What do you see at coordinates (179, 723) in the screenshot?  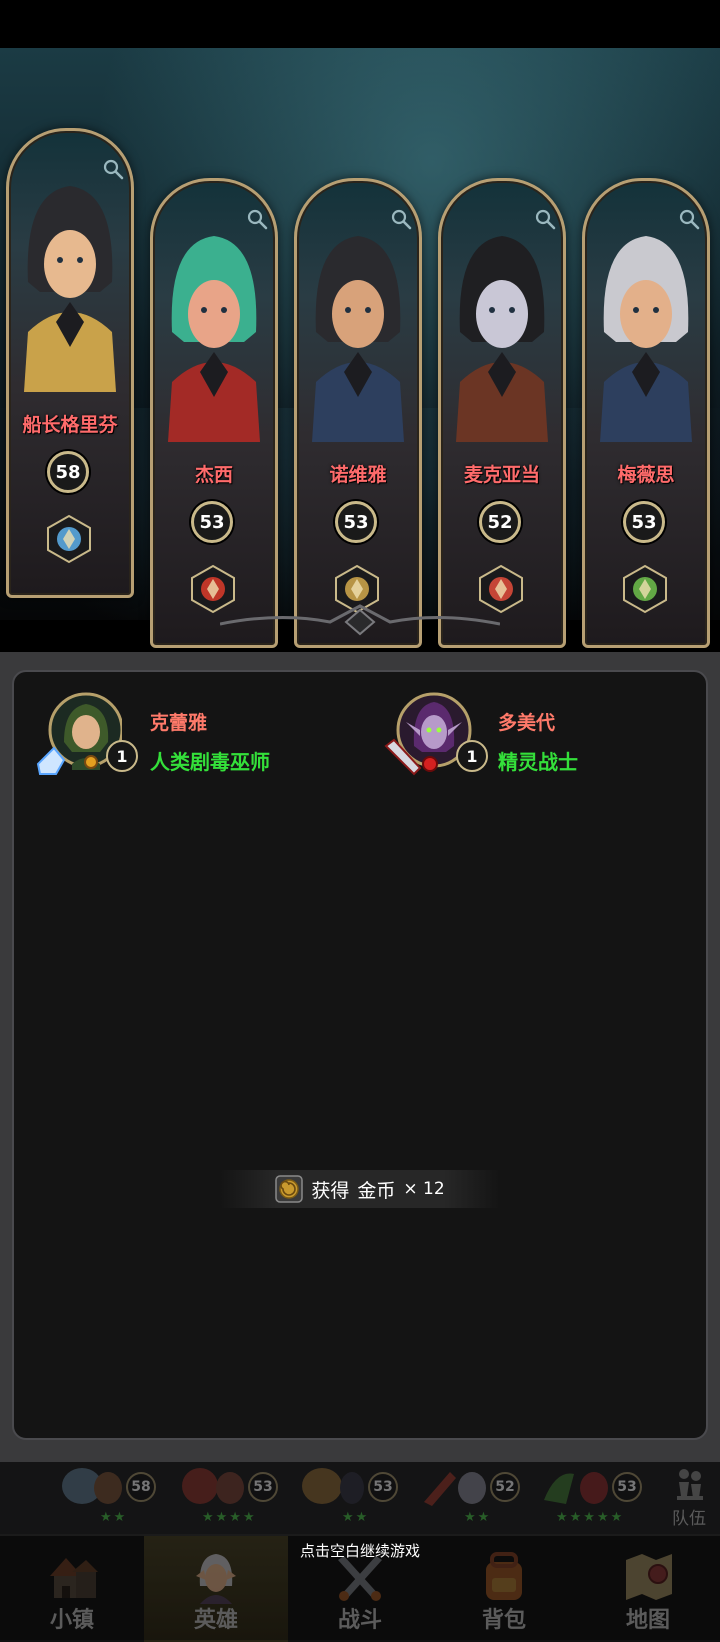 I see `recruit-name: 克蕾雅` at bounding box center [179, 723].